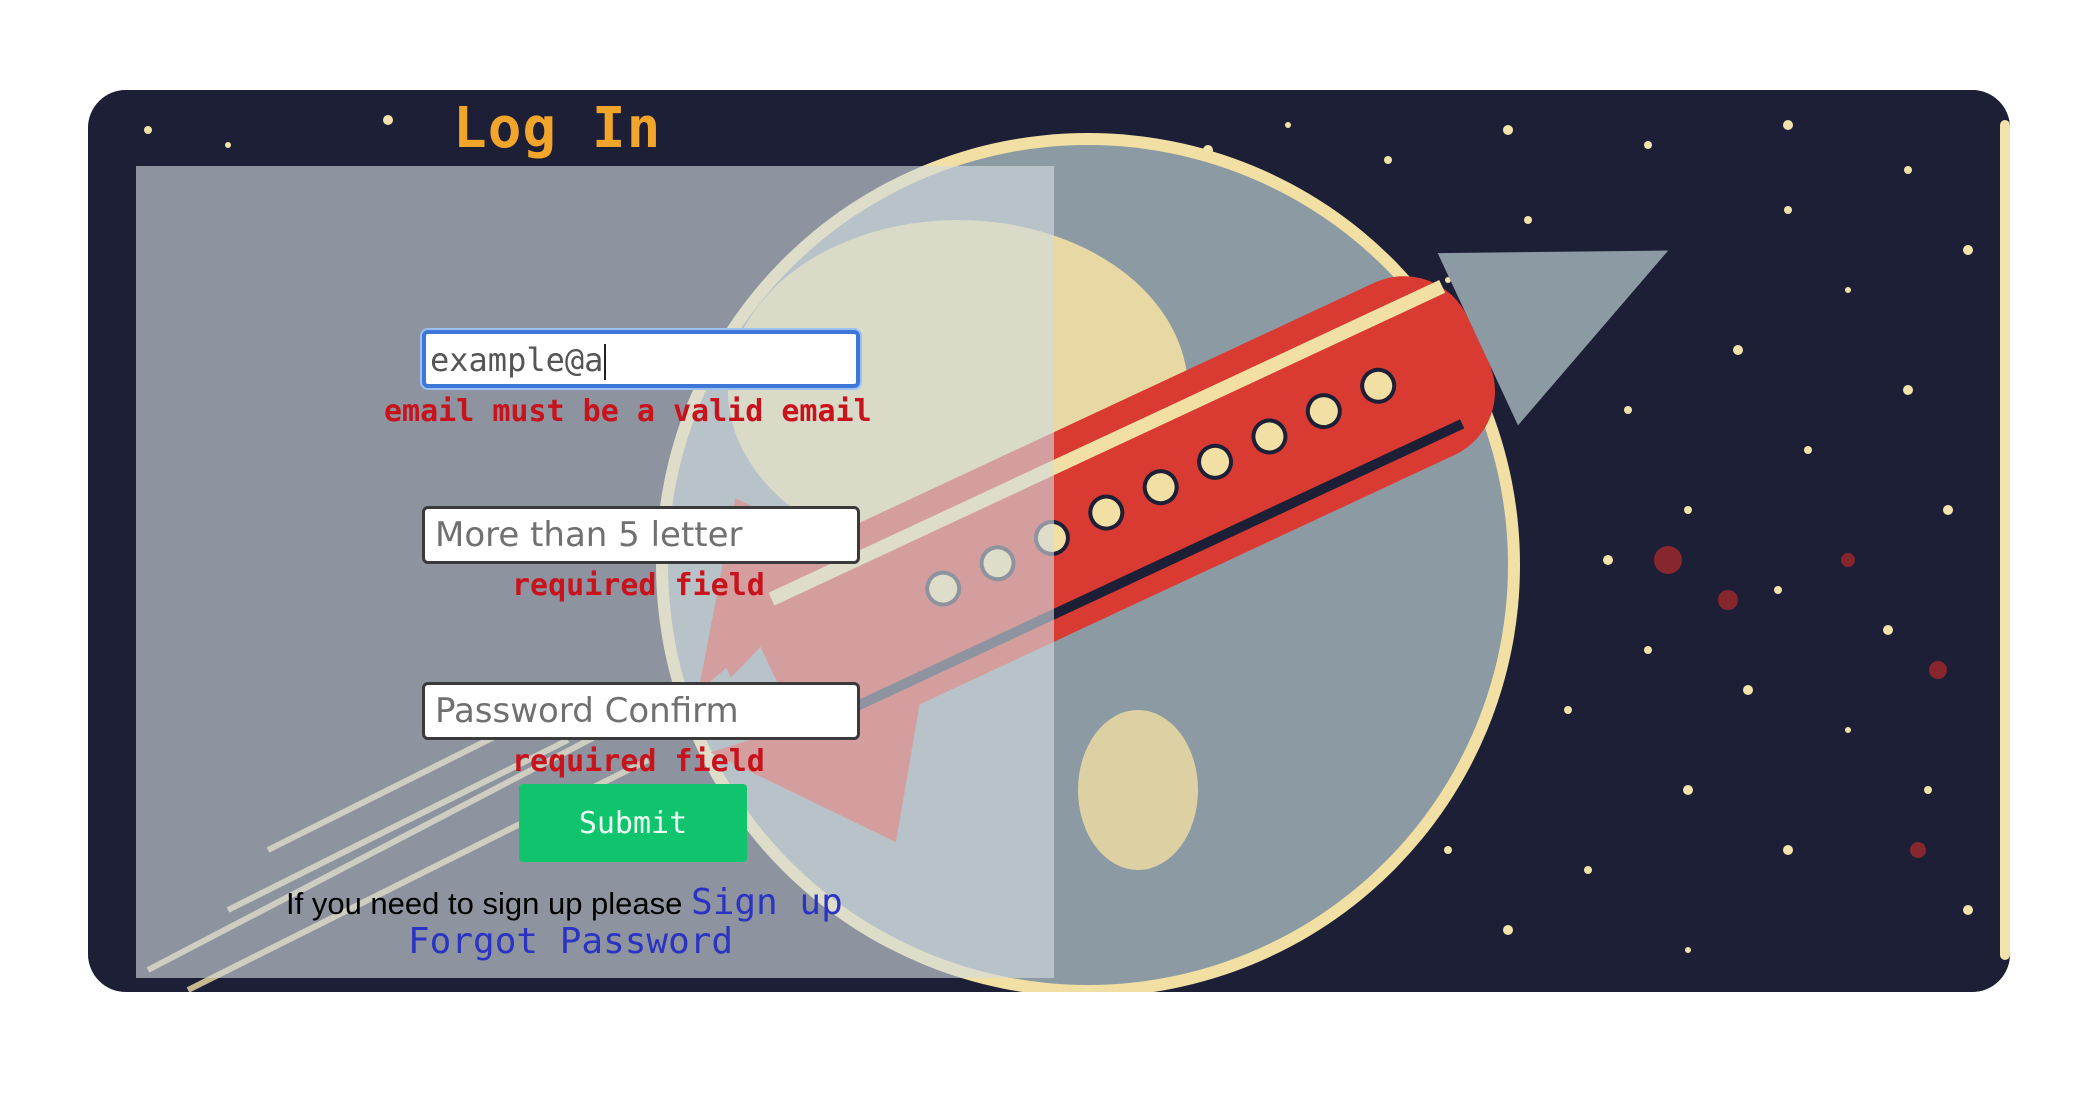 The image size is (2098, 1108). What do you see at coordinates (633, 823) in the screenshot?
I see `submit-button: Submit` at bounding box center [633, 823].